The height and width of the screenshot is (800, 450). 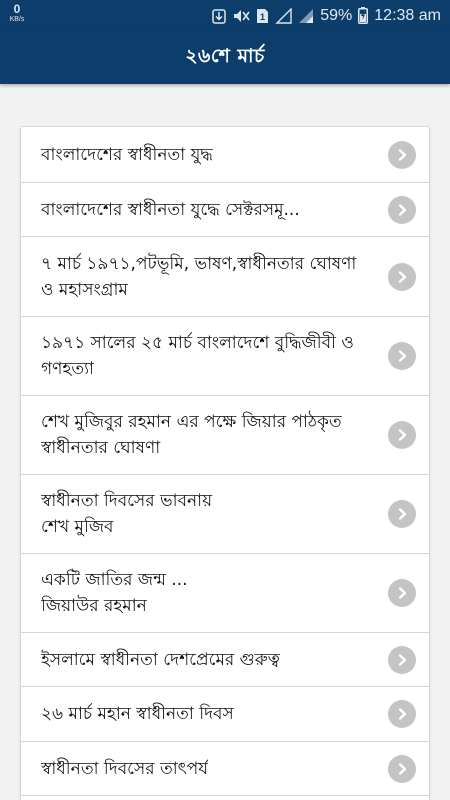 What do you see at coordinates (137, 714) in the screenshot?
I see `list-item-label: ২৬ মার্চ মহান স্বাধীনতা দিবস` at bounding box center [137, 714].